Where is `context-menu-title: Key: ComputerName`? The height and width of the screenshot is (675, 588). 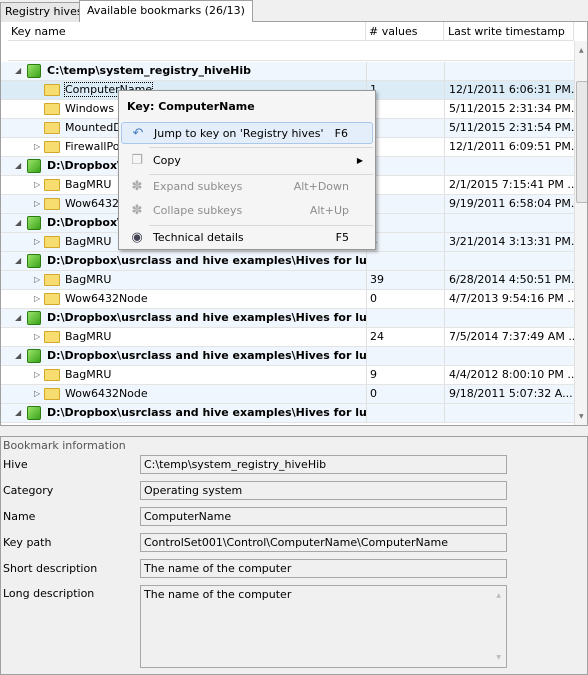
context-menu-title: Key: ComputerName is located at coordinates (191, 106).